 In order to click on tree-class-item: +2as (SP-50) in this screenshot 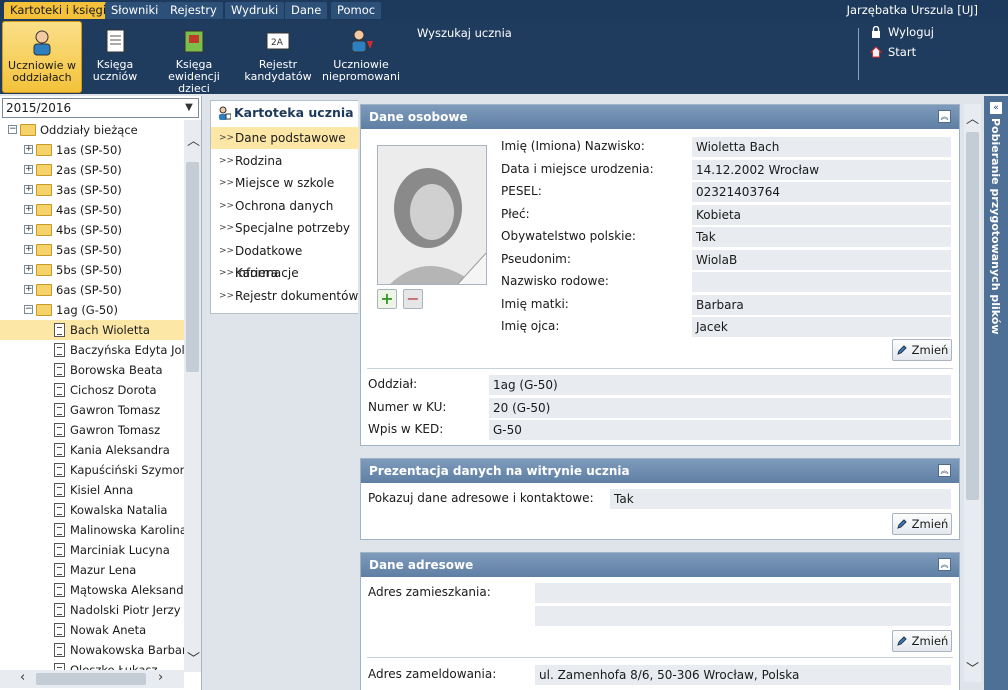, I will do `click(92, 170)`.